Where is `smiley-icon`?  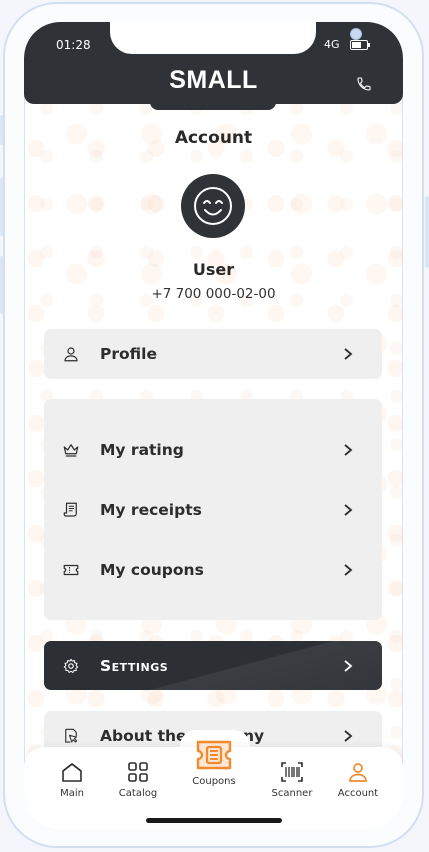 smiley-icon is located at coordinates (213, 206).